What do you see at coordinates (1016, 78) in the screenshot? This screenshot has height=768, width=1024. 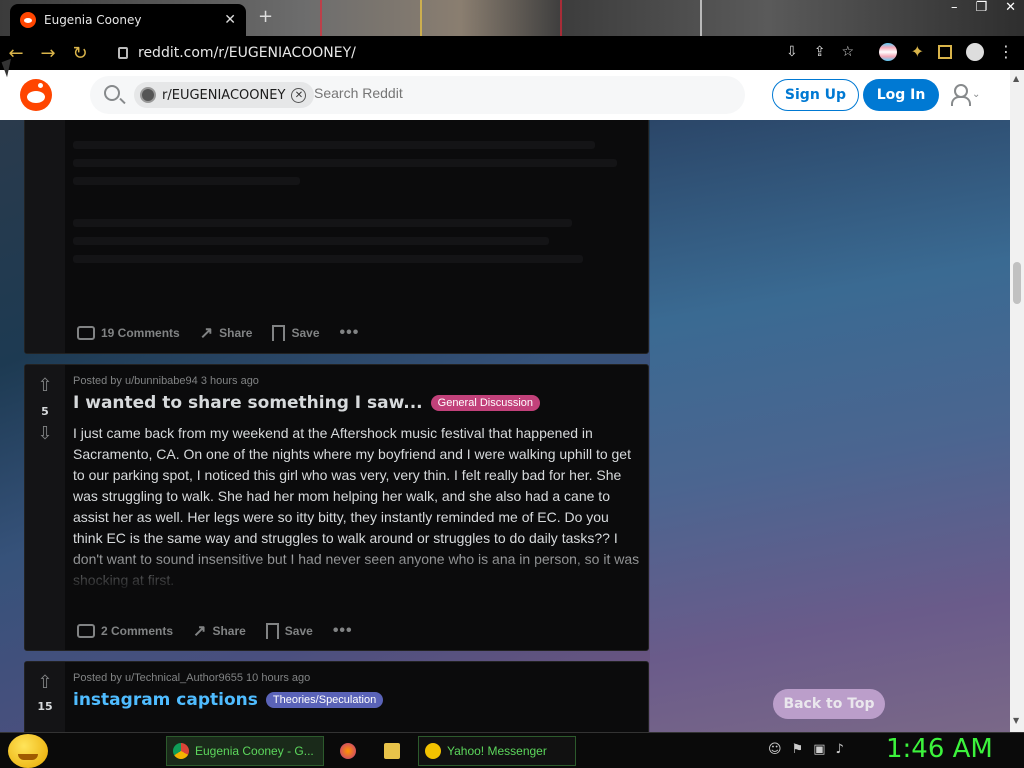 I see `scroll-up-icon: ▲` at bounding box center [1016, 78].